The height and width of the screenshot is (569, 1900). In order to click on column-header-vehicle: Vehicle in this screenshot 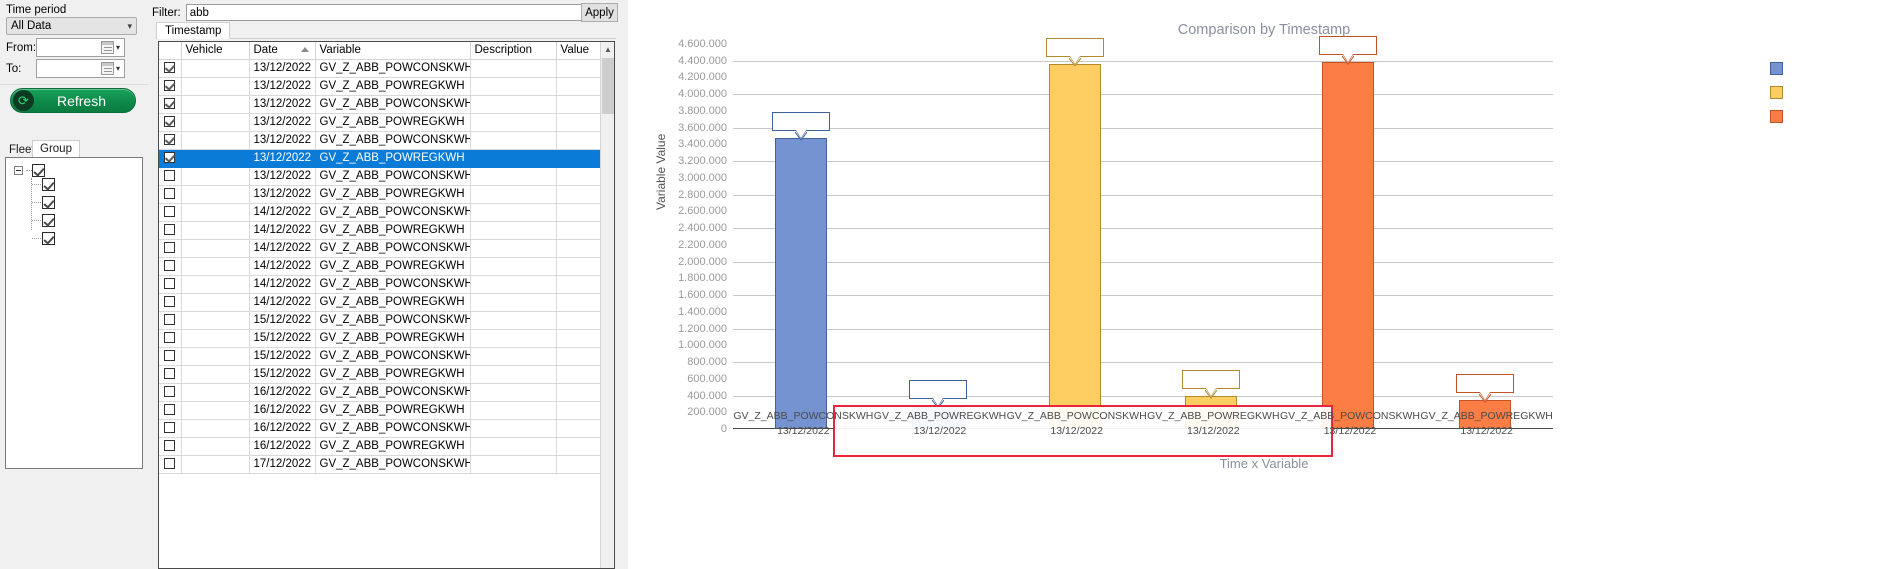, I will do `click(215, 51)`.